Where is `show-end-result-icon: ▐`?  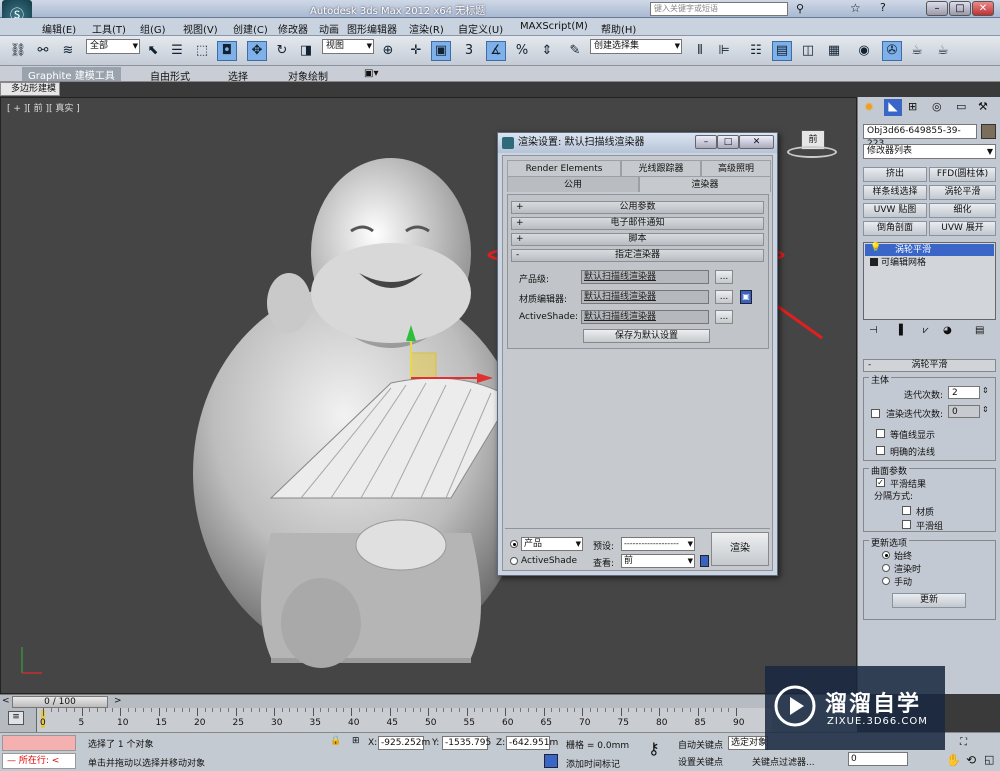 show-end-result-icon: ▐ is located at coordinates (899, 330).